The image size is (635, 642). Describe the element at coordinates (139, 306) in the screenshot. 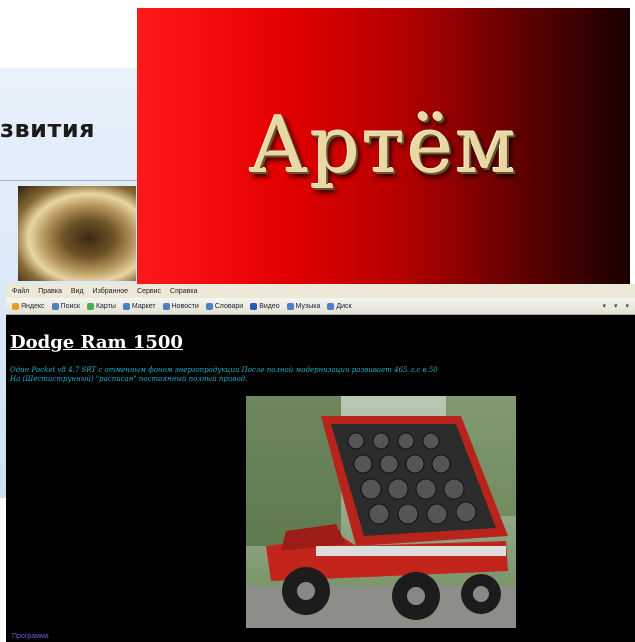

I see `toolbar-link-market: Маркет` at that location.